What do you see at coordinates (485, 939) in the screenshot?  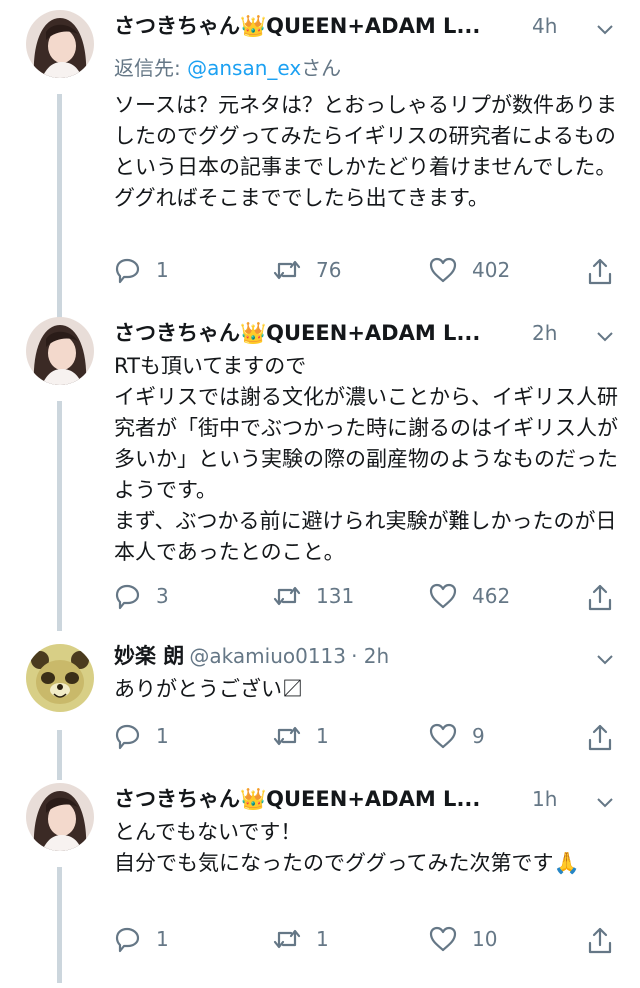 I see `like-count: 10` at bounding box center [485, 939].